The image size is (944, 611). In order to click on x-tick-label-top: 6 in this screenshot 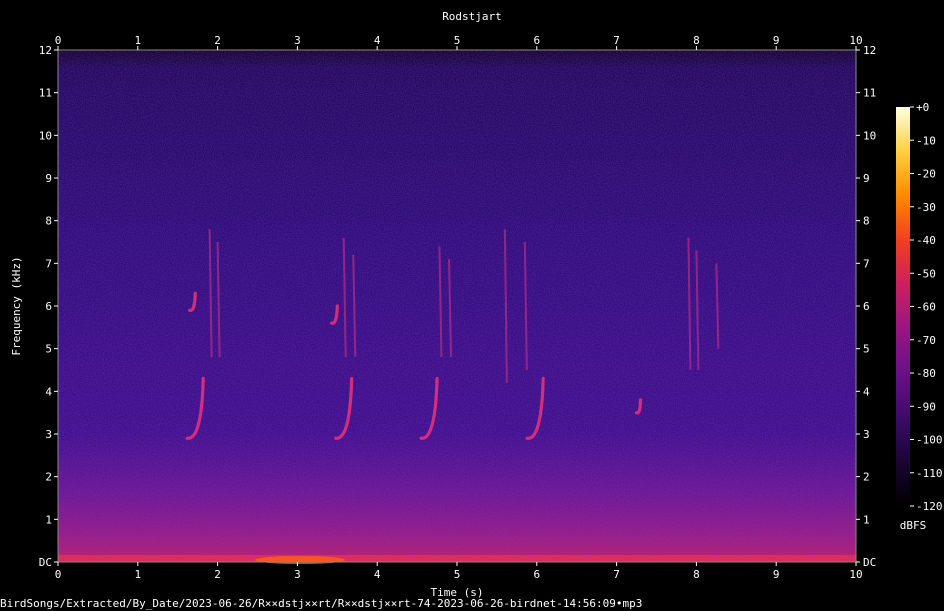, I will do `click(536, 40)`.